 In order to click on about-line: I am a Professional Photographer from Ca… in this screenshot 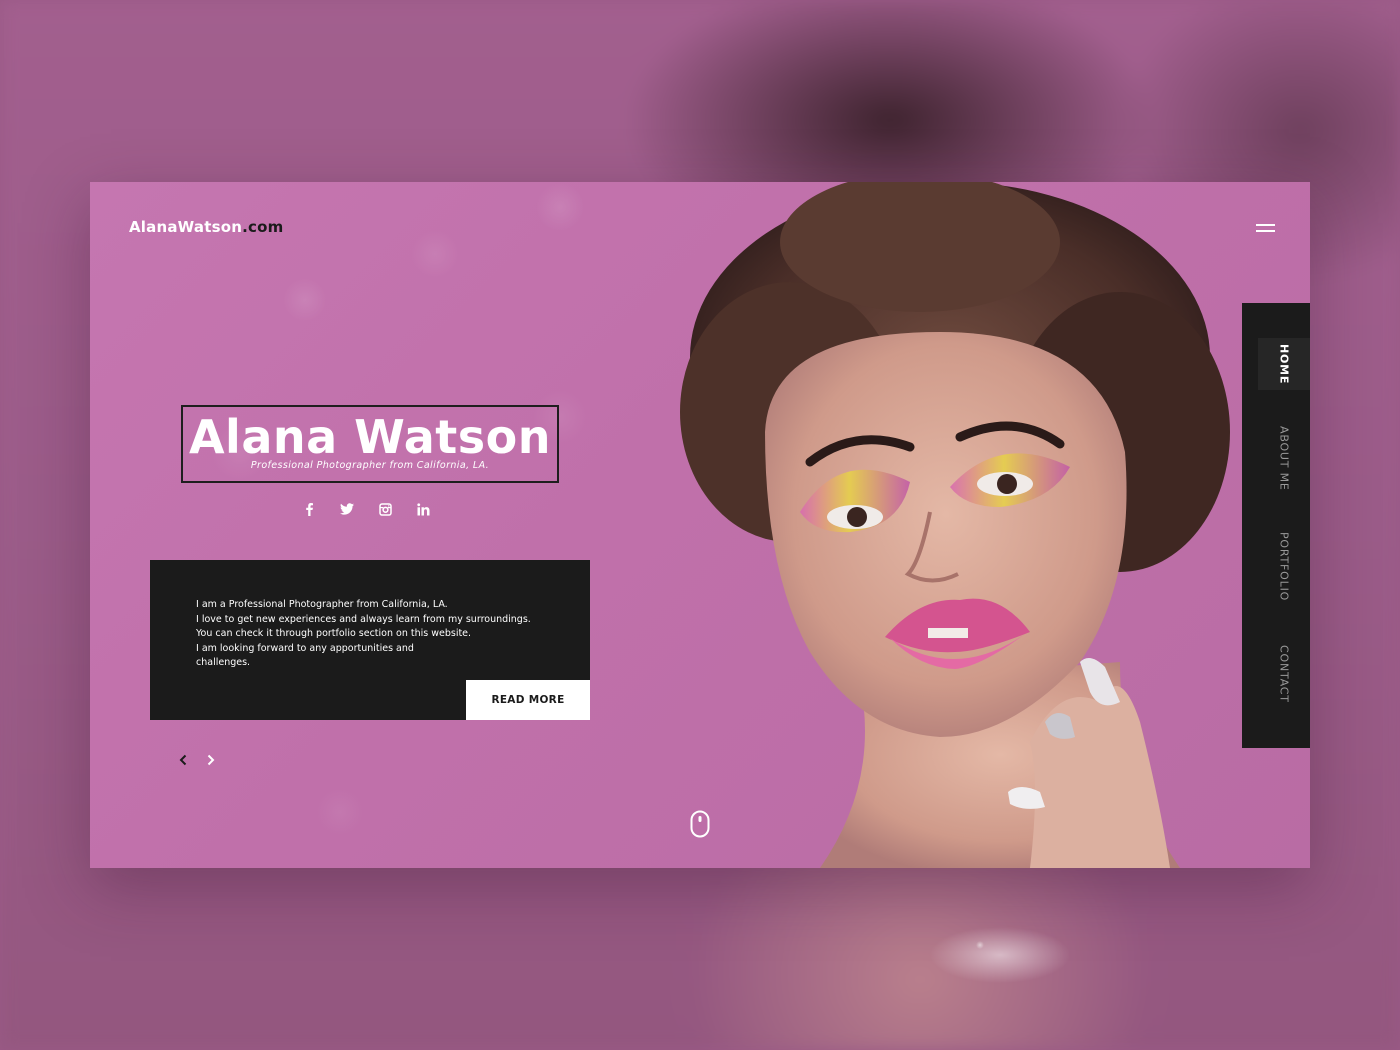, I will do `click(322, 604)`.